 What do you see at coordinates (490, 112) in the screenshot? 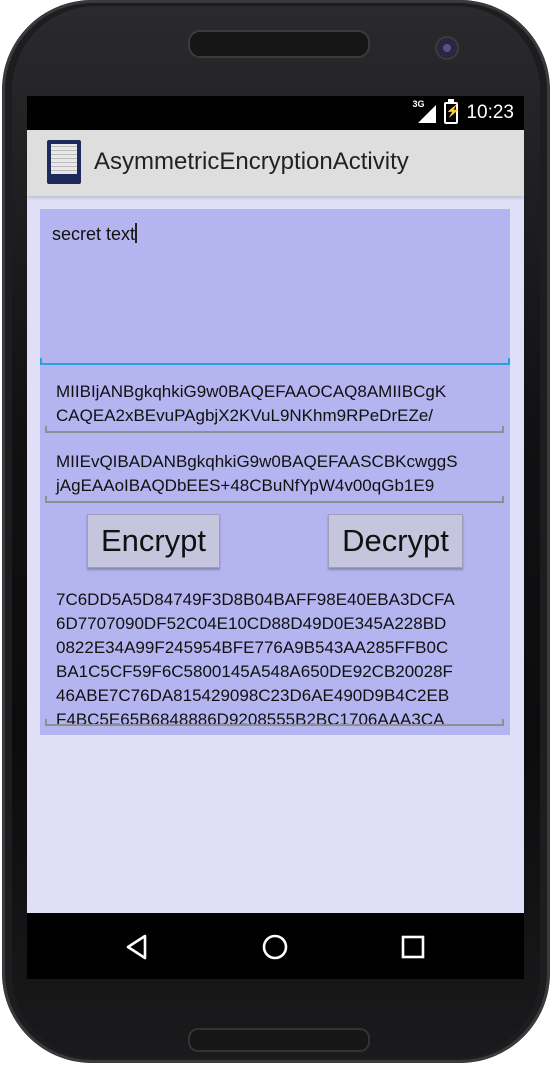
I see `status-time: 10:23` at bounding box center [490, 112].